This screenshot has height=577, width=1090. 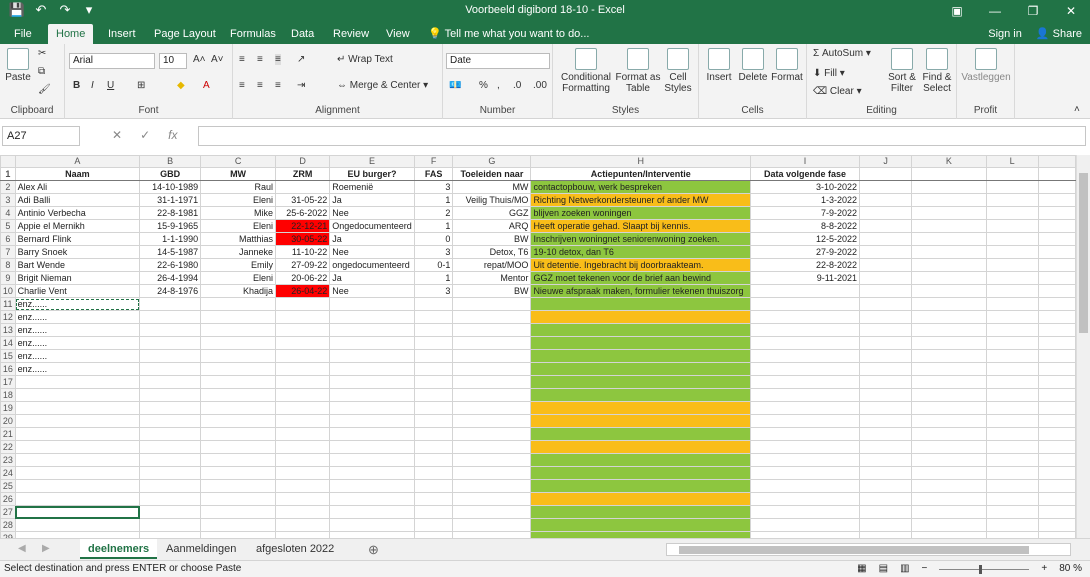 I want to click on sign-in-link: Sign in, so click(x=1005, y=34).